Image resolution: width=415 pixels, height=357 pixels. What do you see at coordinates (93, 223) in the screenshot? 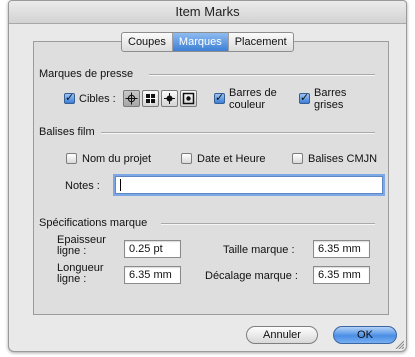
I see `mark-specs-heading: Spécifications marque` at bounding box center [93, 223].